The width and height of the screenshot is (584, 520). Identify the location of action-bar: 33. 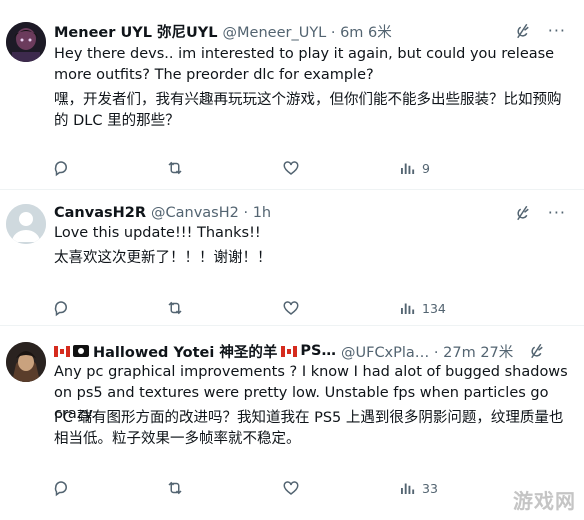
(311, 488).